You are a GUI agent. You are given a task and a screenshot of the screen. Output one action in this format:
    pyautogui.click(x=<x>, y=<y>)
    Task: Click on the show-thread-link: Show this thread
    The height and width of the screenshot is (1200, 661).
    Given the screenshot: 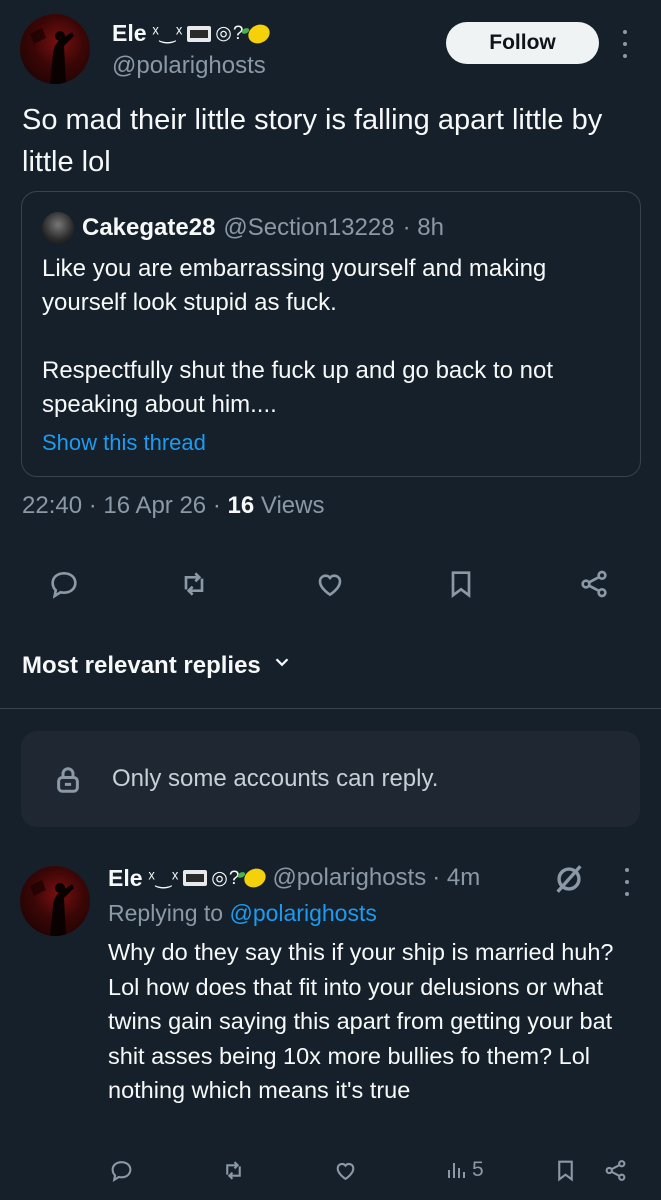 What is the action you would take?
    pyautogui.click(x=124, y=443)
    